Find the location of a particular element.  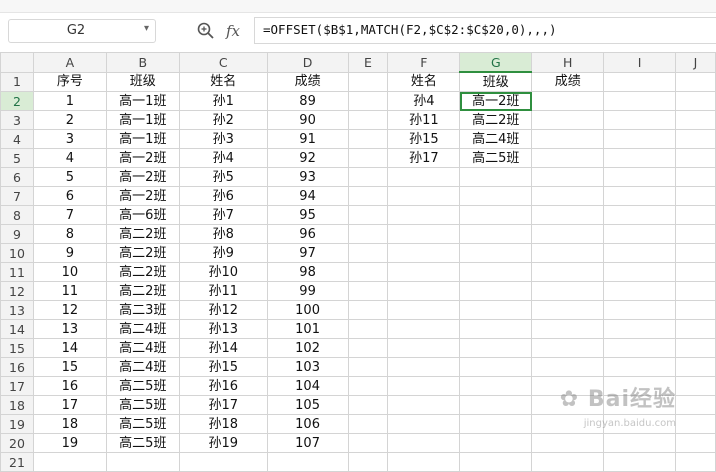

cell-e5 is located at coordinates (368, 158).